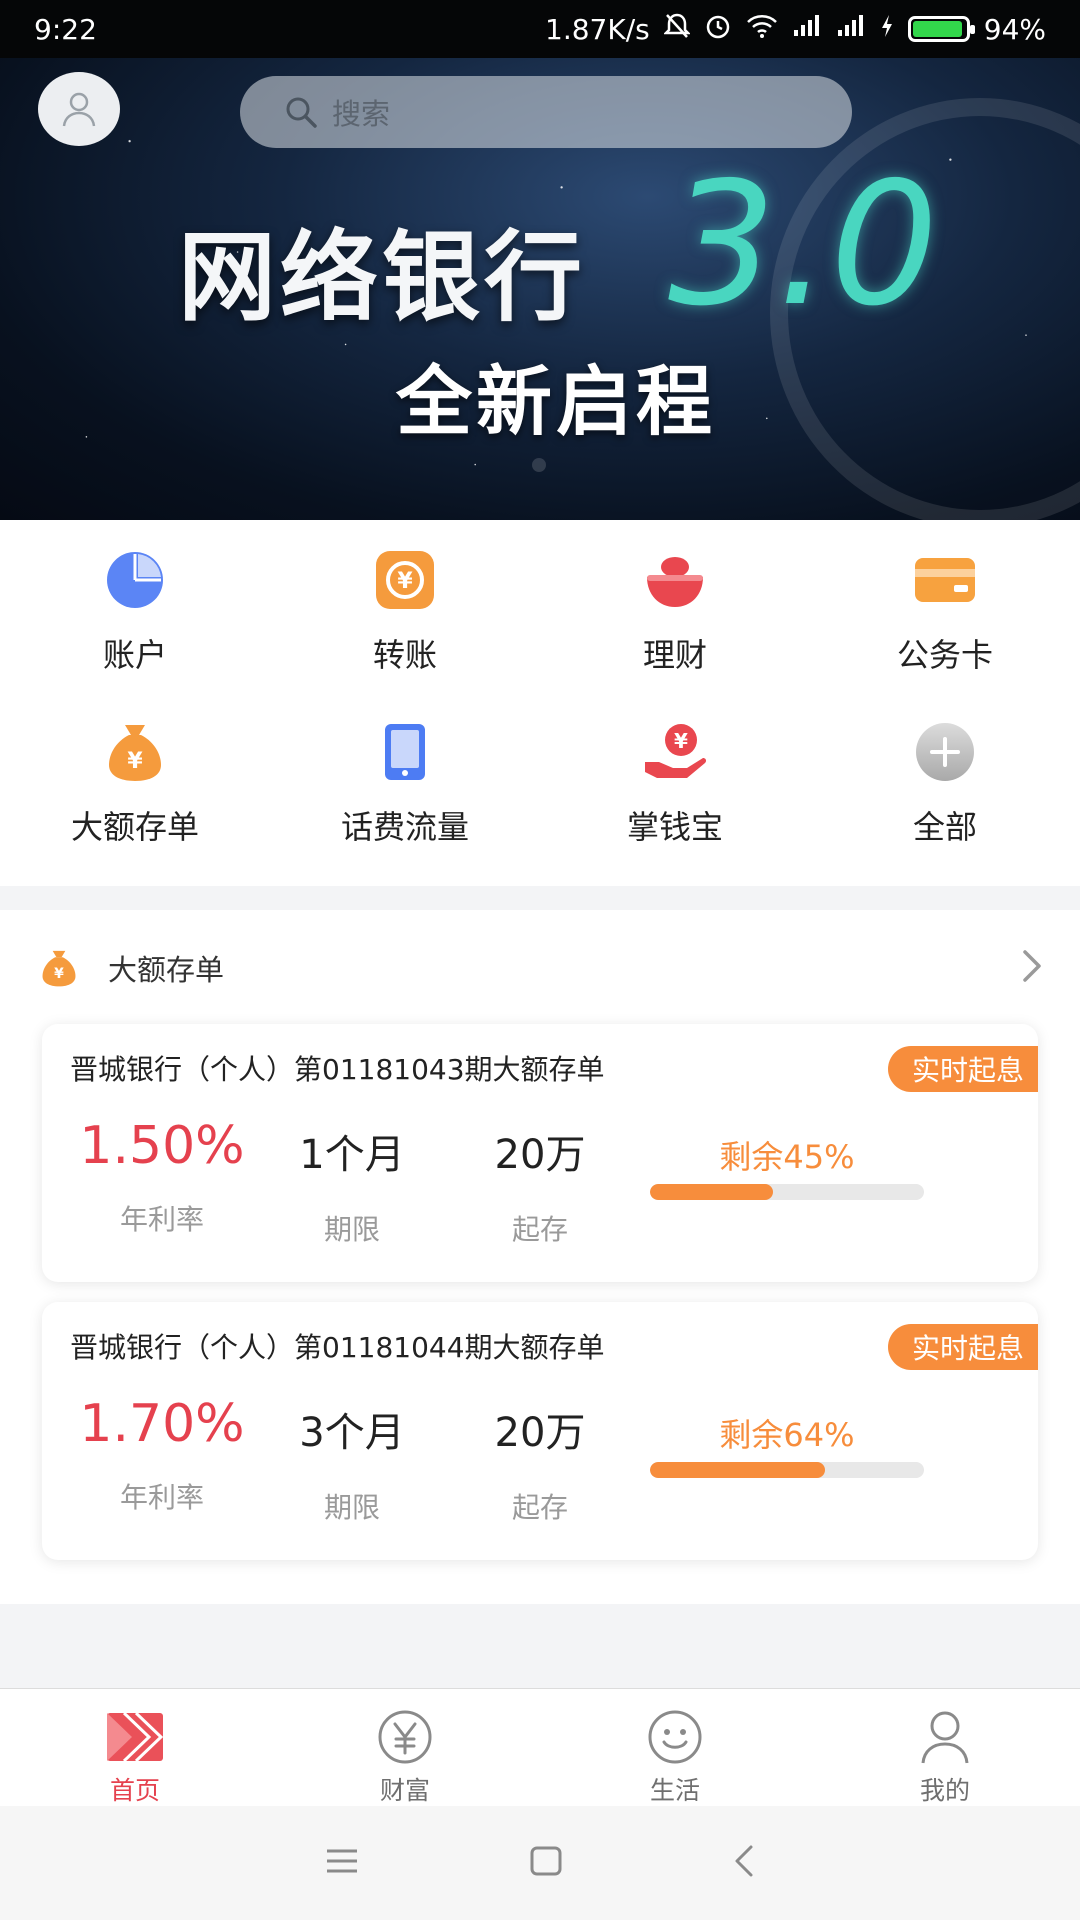 The height and width of the screenshot is (1920, 1080). I want to click on tab-mine: 我的, so click(945, 1747).